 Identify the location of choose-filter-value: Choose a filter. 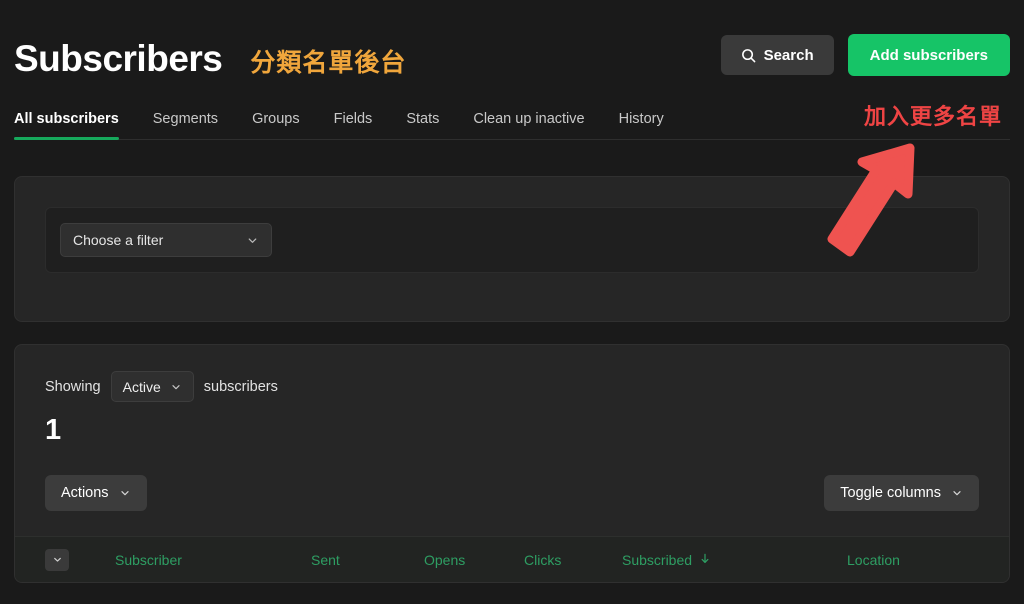
(118, 240).